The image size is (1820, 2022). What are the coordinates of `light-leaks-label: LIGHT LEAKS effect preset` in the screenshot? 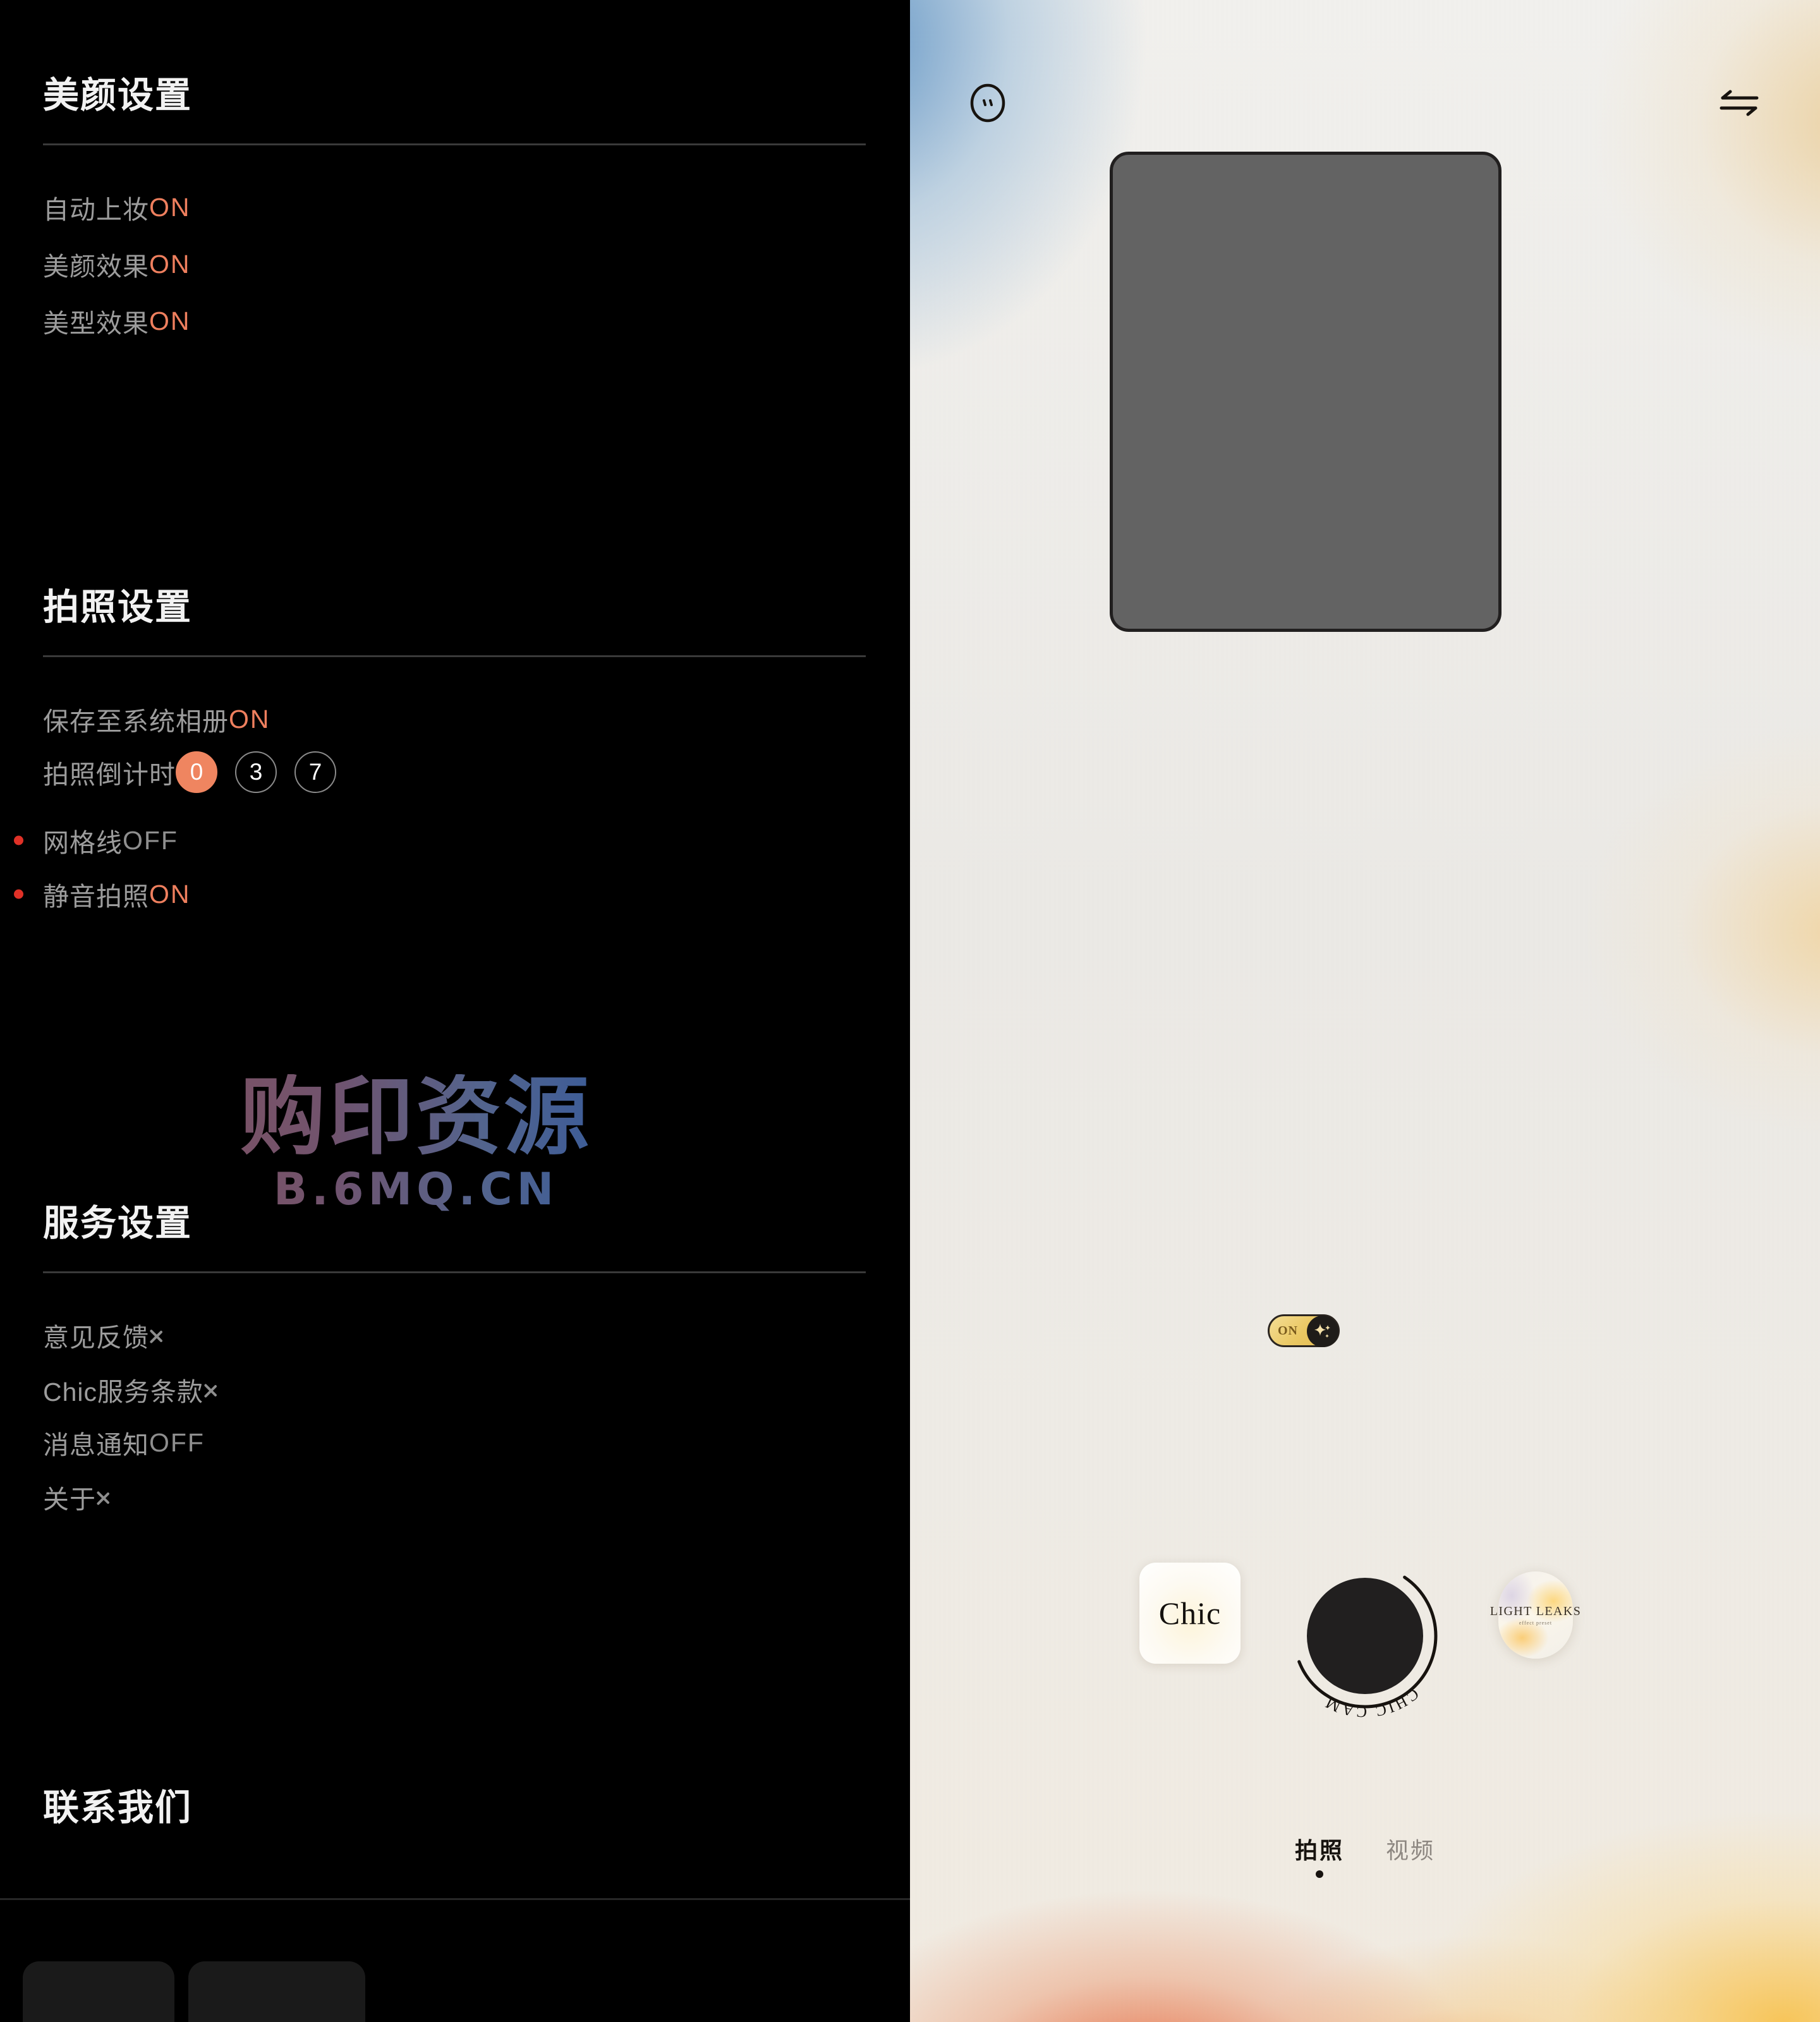 It's located at (1535, 1615).